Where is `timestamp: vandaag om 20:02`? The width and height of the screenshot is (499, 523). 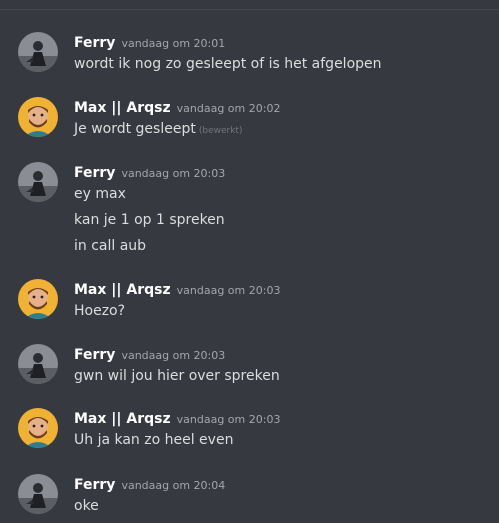
timestamp: vandaag om 20:02 is located at coordinates (229, 108).